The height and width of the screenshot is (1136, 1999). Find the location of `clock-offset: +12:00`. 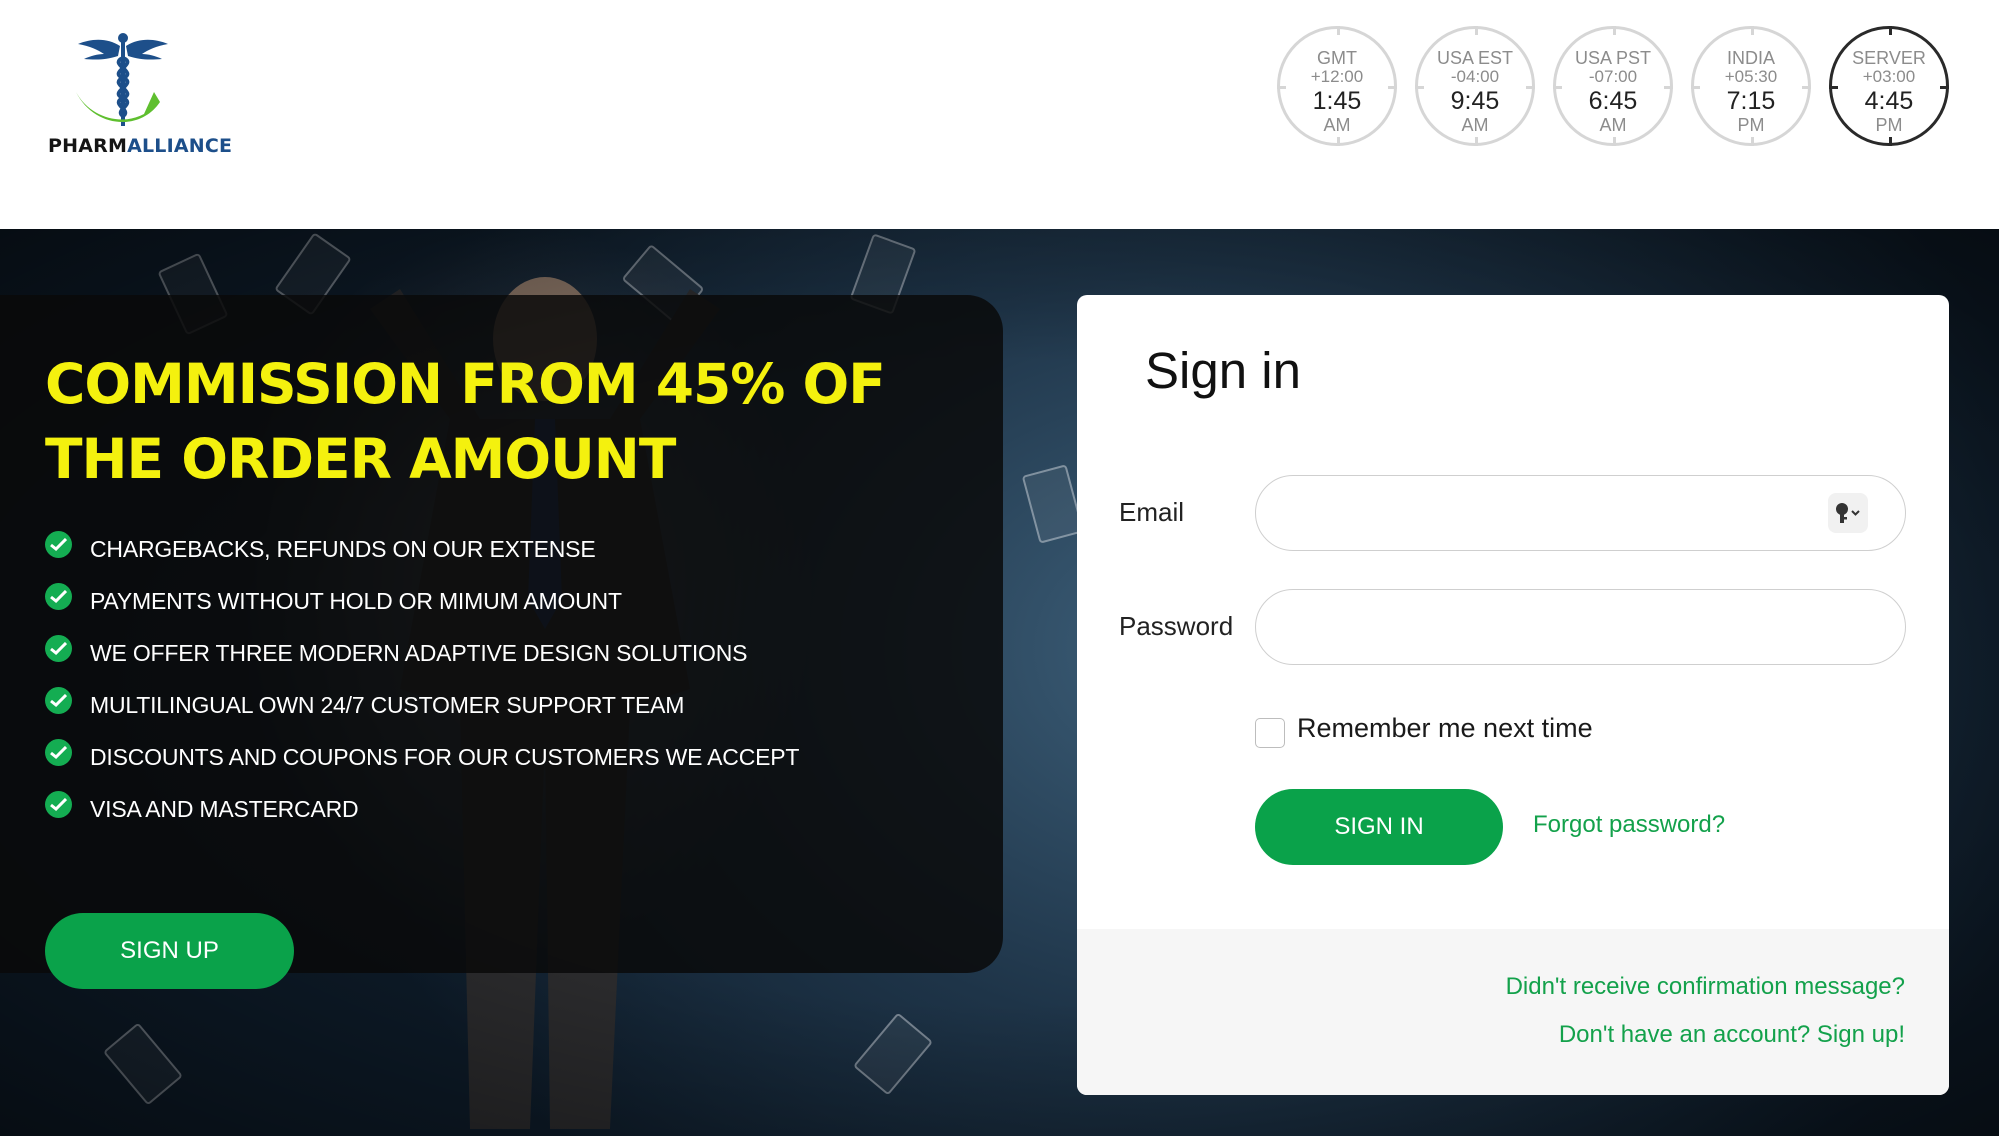

clock-offset: +12:00 is located at coordinates (1337, 76).